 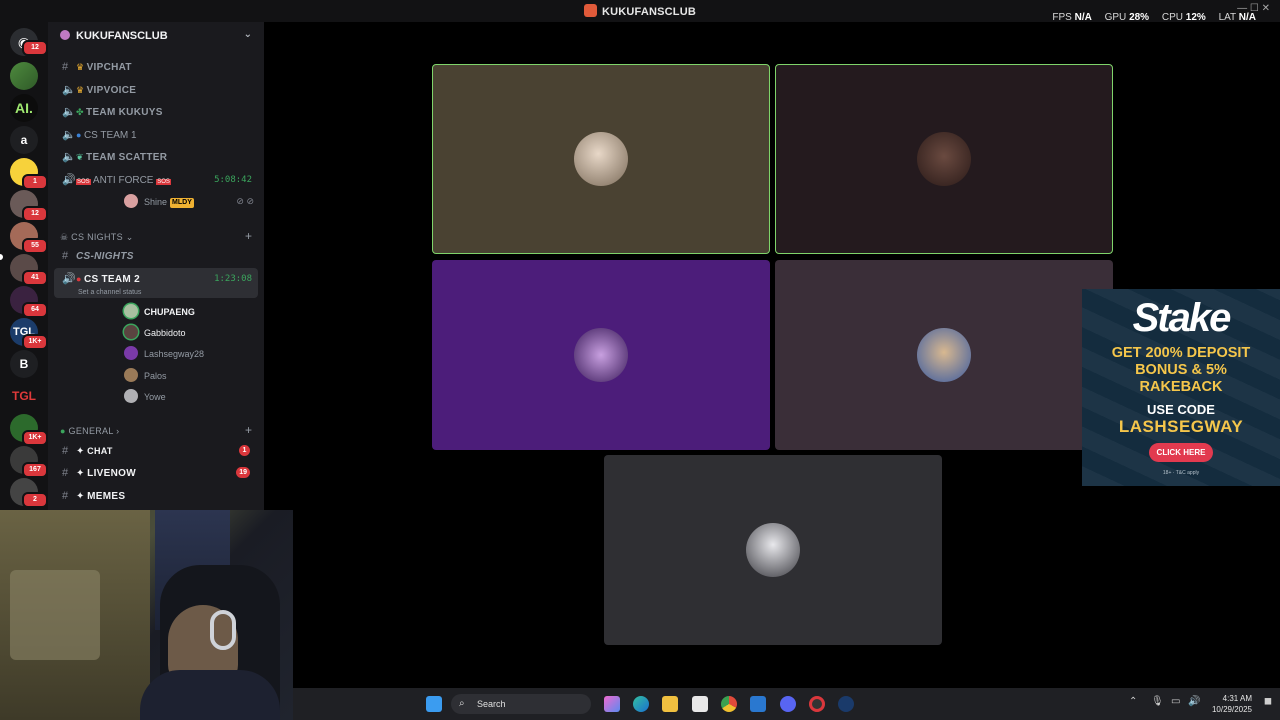 What do you see at coordinates (35, 278) in the screenshot?
I see `server-badge: 41` at bounding box center [35, 278].